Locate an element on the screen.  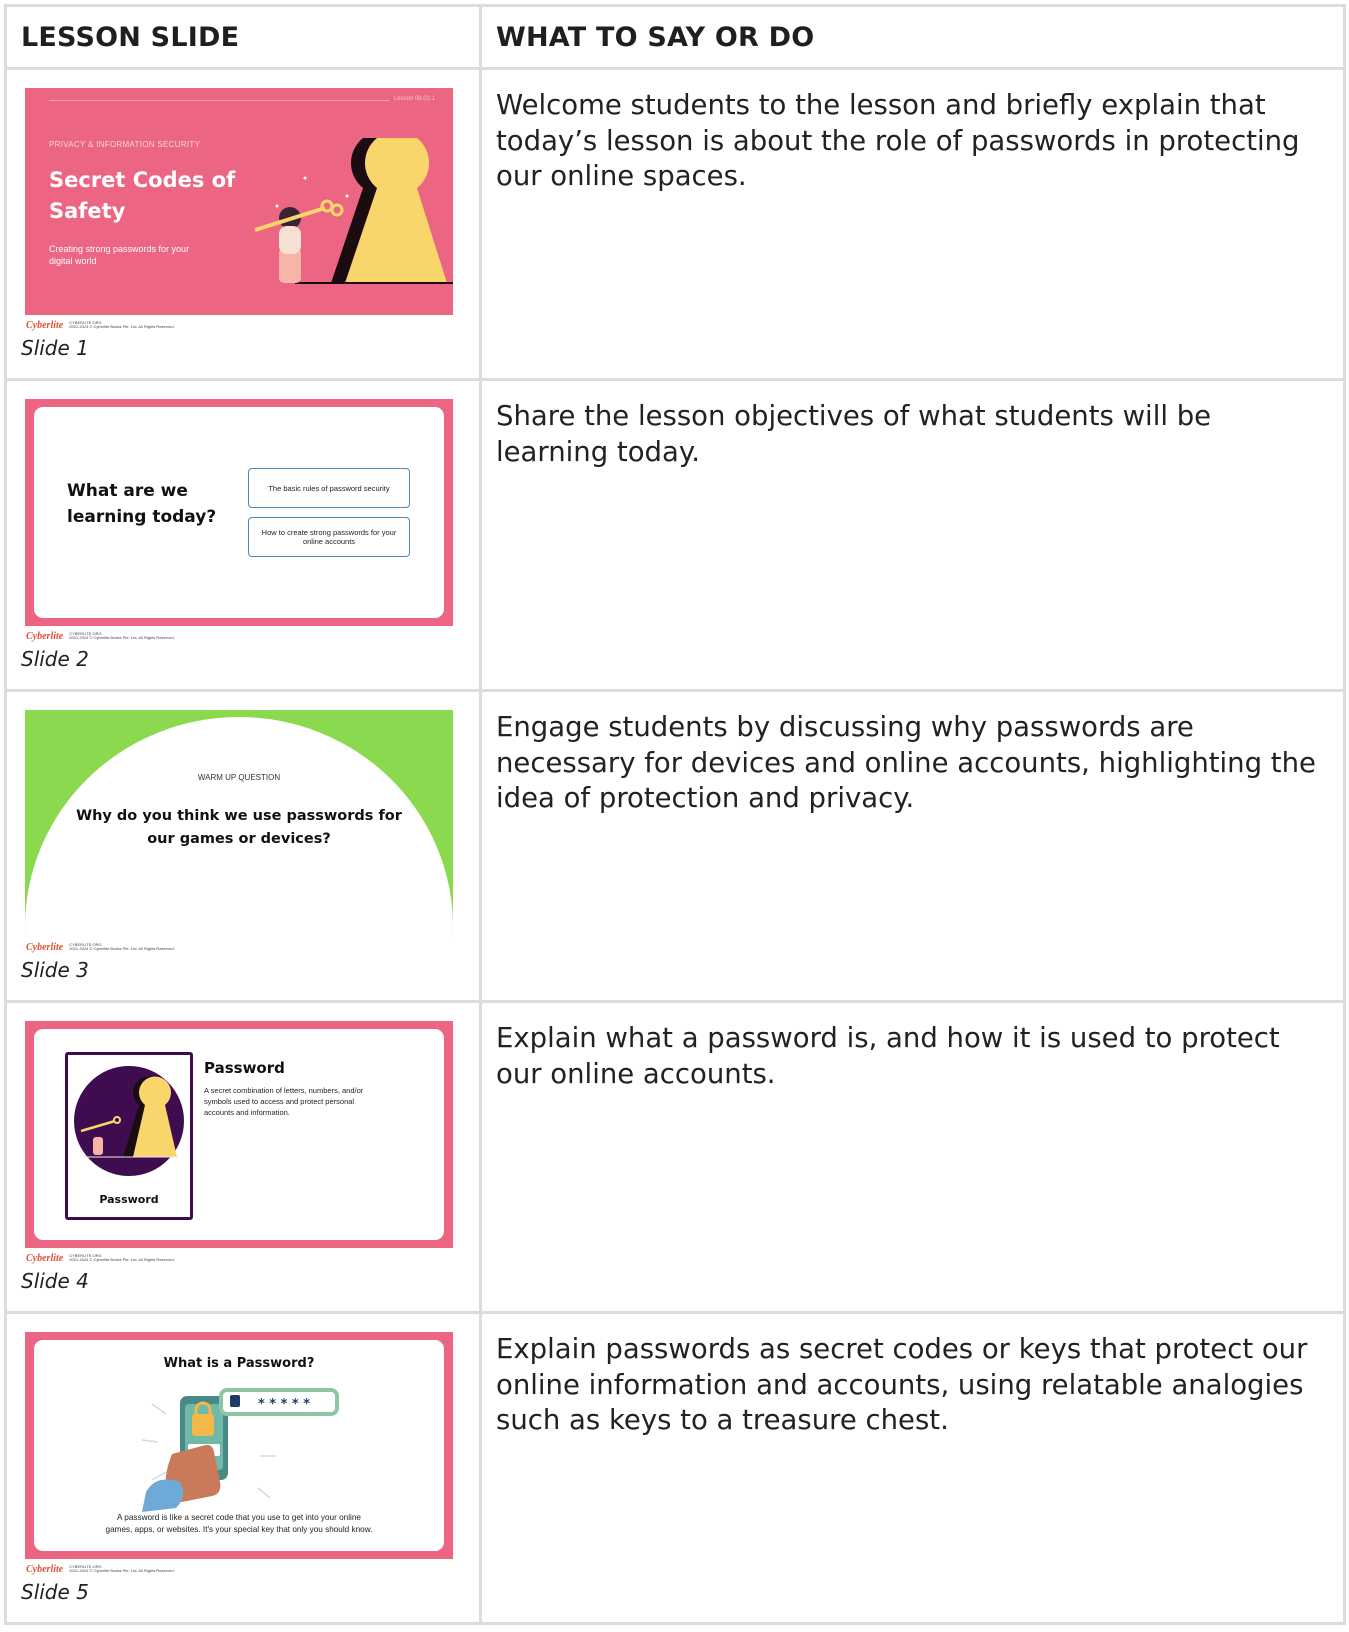
slide-title-line1: Secret Codes of is located at coordinates (142, 180).